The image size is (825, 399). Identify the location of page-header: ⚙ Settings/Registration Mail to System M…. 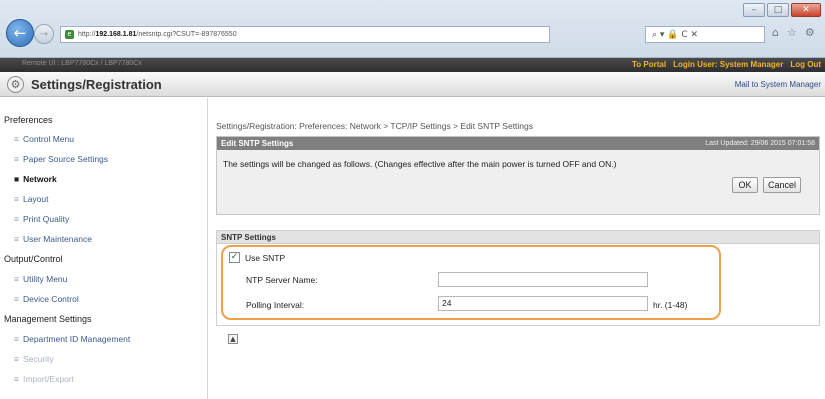
(412, 84).